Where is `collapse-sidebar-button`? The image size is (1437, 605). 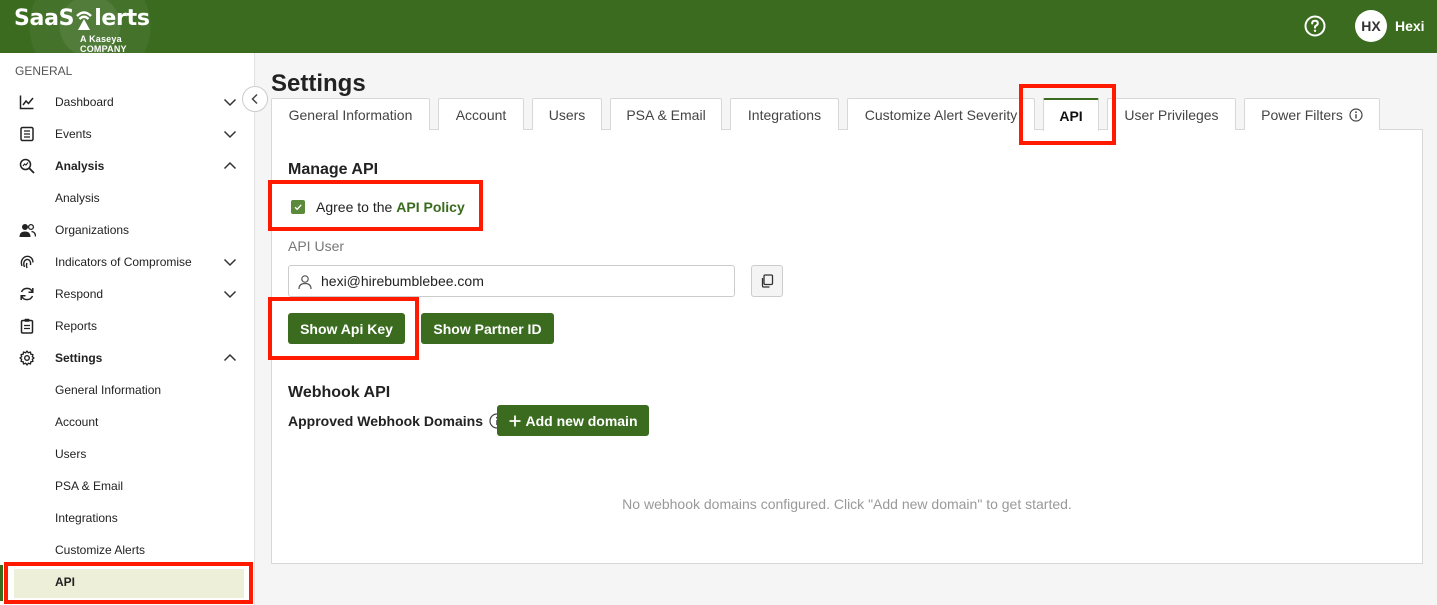
collapse-sidebar-button is located at coordinates (255, 99).